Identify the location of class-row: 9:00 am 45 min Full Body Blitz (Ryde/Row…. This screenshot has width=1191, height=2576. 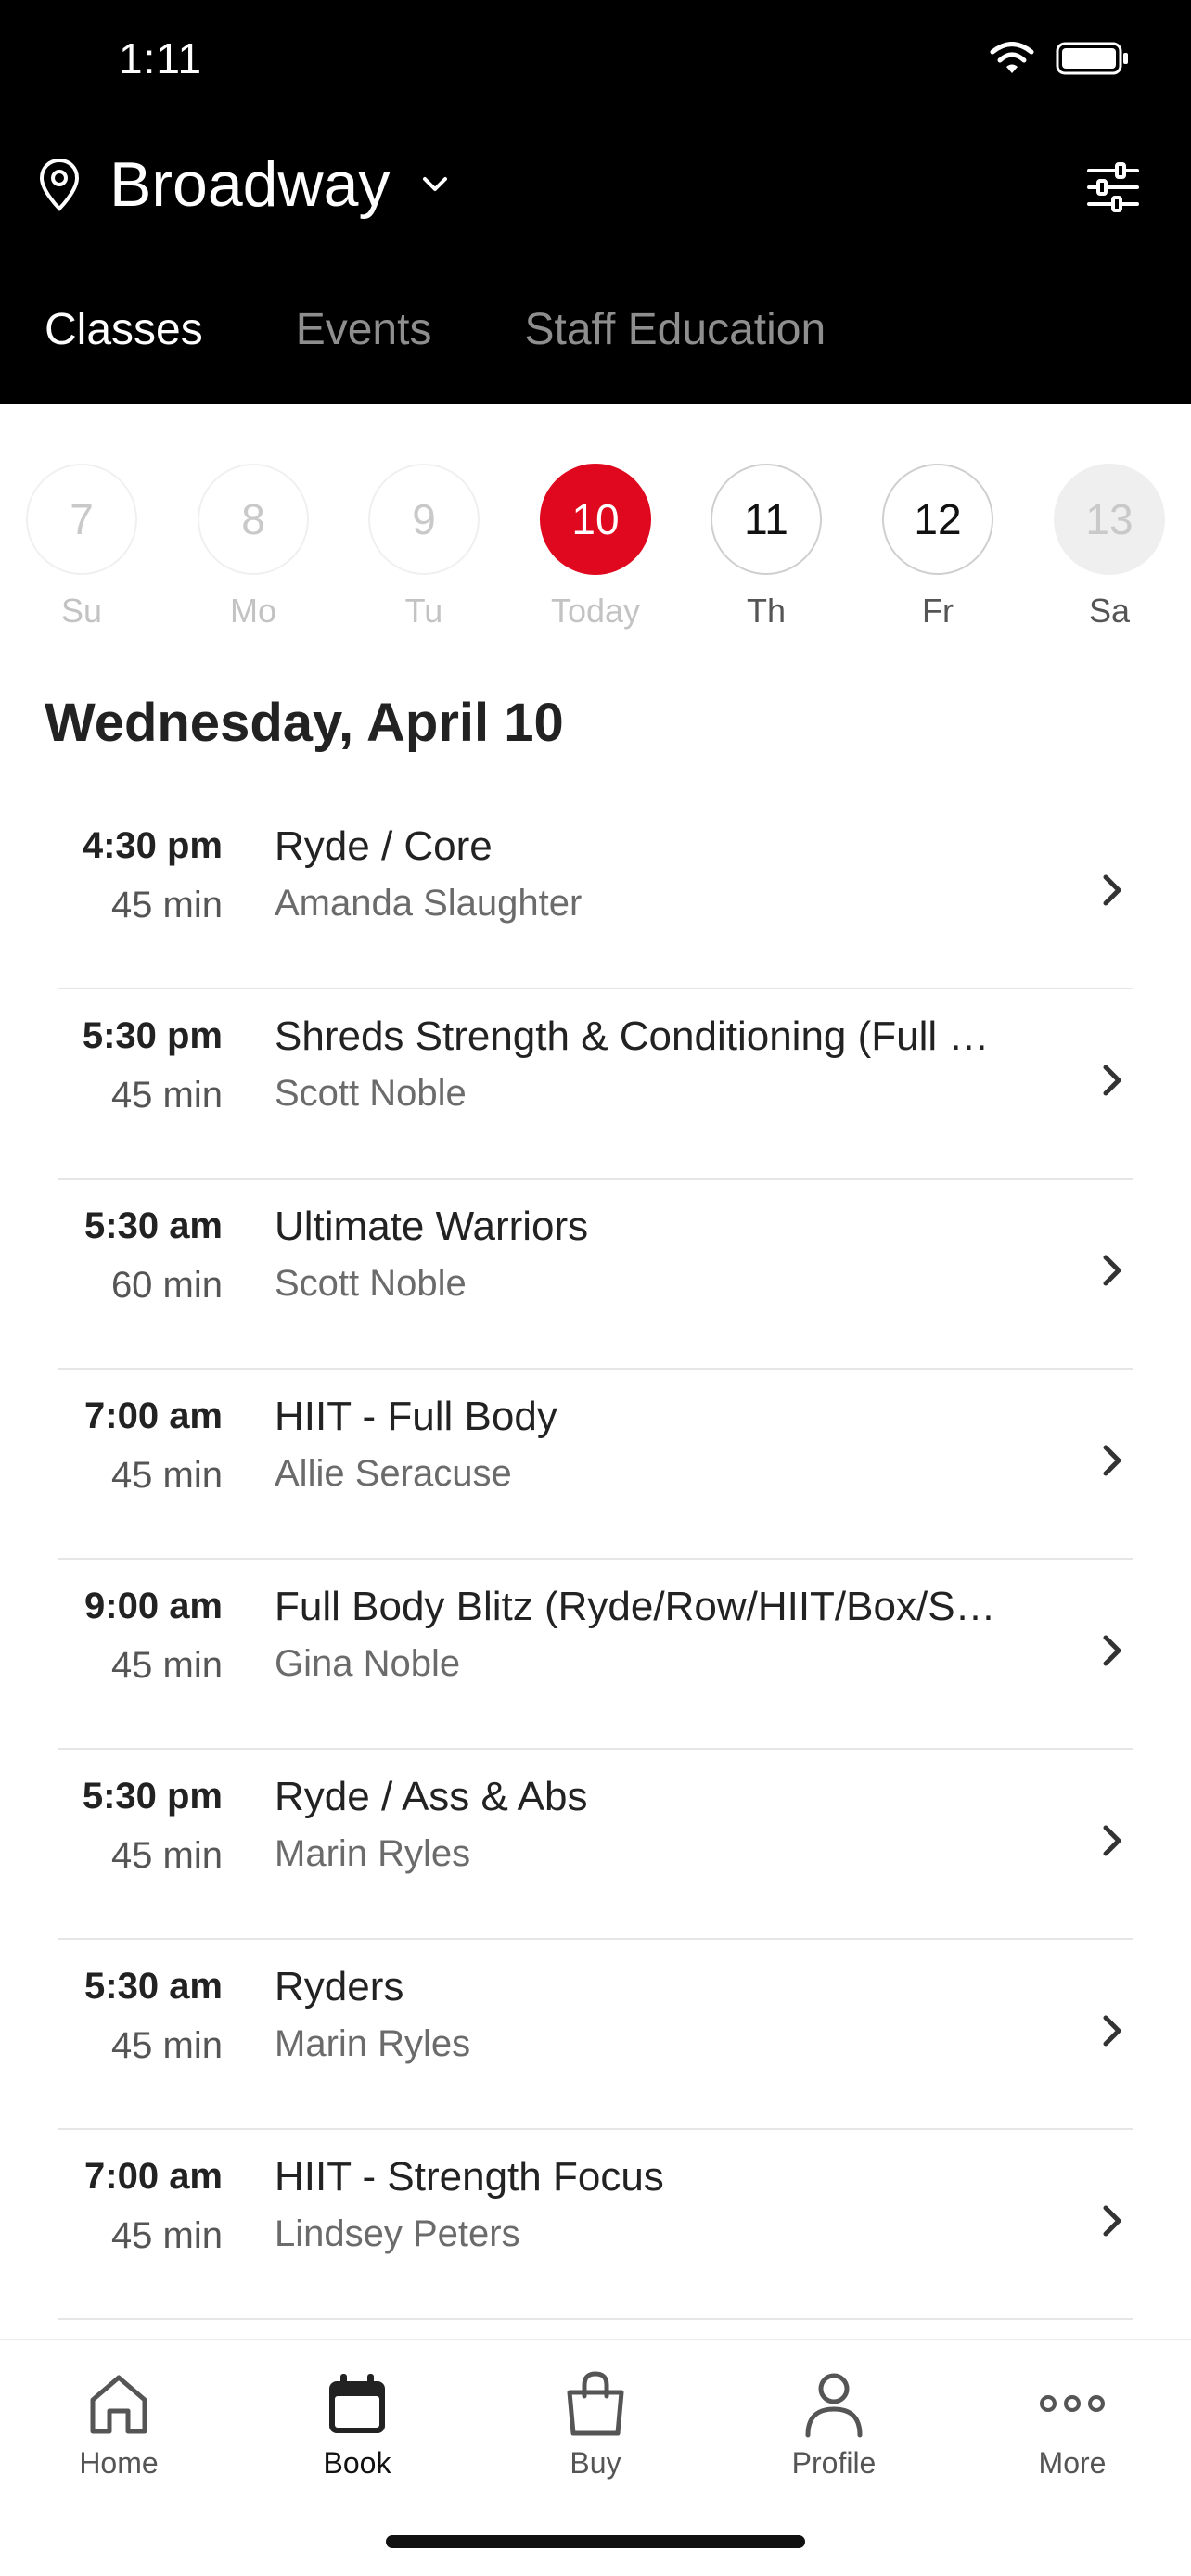
(595, 1655).